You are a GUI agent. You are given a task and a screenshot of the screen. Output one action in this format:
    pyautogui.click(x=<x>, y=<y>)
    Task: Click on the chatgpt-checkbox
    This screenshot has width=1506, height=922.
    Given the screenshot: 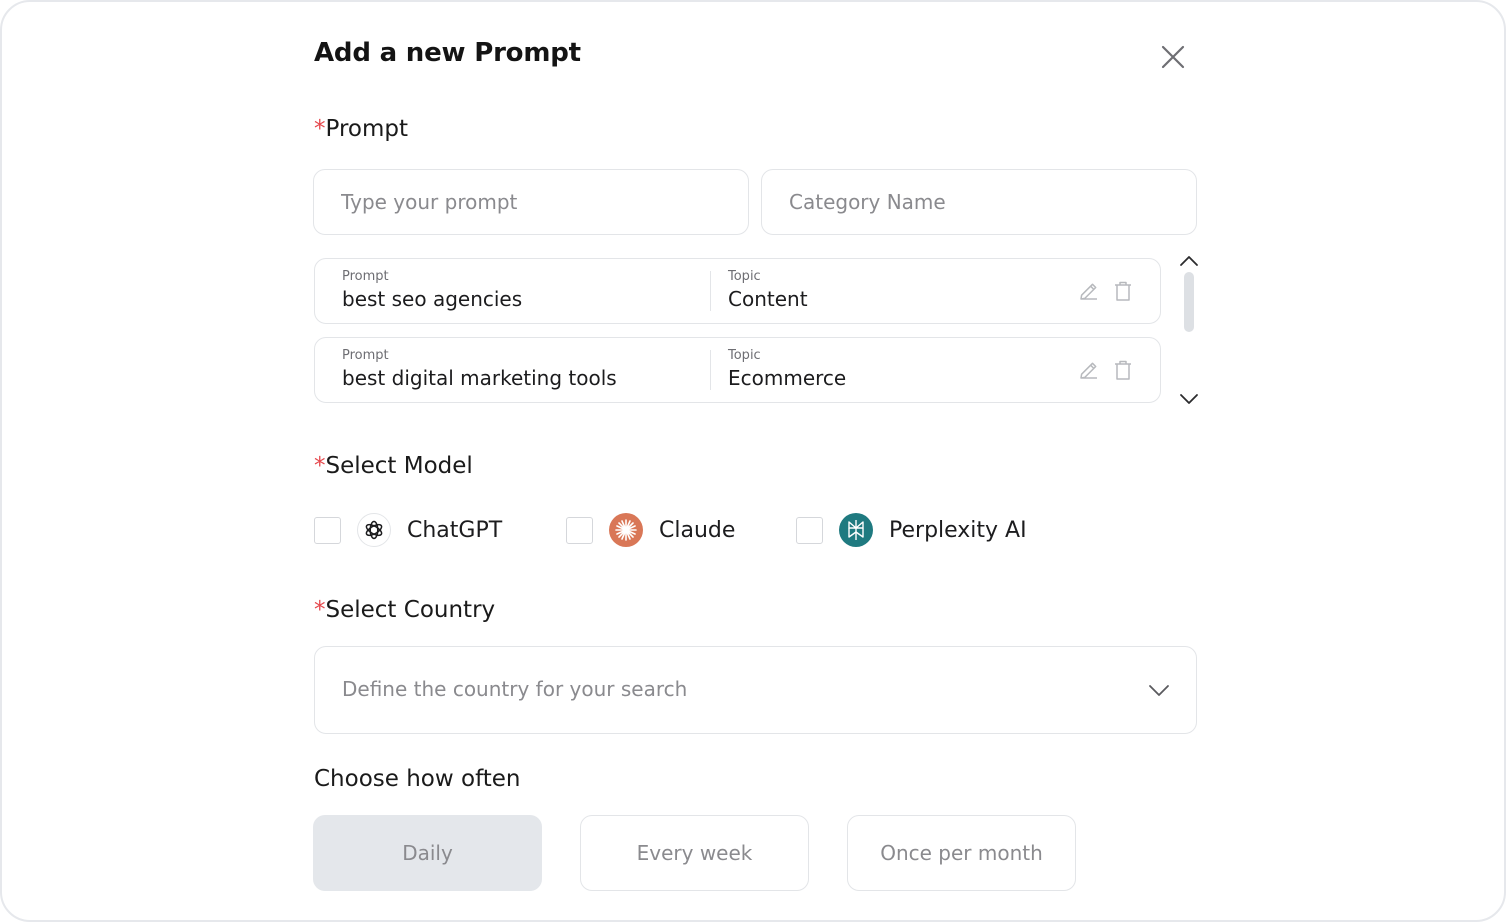 What is the action you would take?
    pyautogui.click(x=327, y=530)
    